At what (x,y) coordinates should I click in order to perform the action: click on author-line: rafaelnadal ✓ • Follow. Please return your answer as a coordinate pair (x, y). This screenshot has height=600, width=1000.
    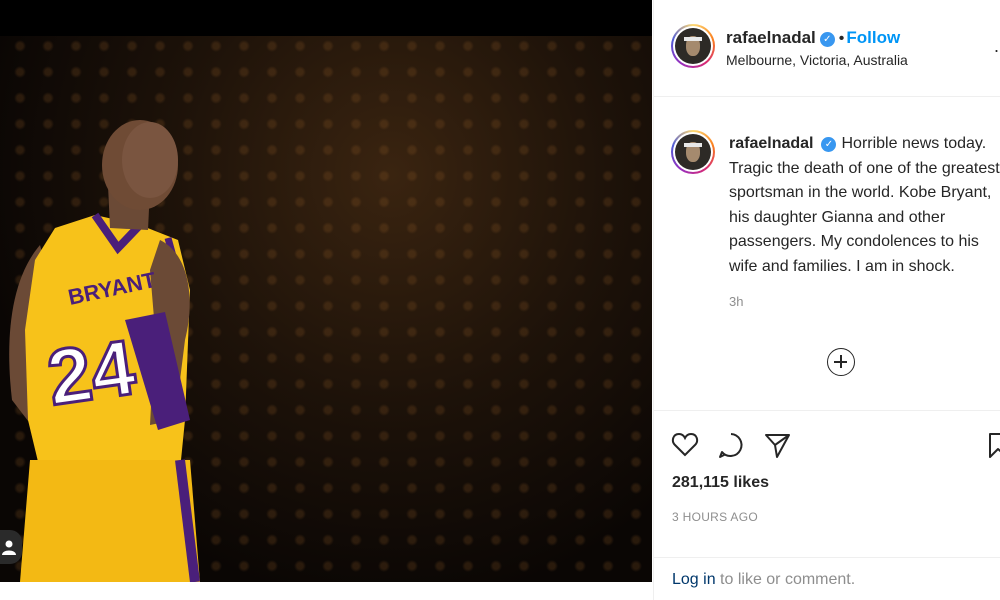
    Looking at the image, I should click on (813, 38).